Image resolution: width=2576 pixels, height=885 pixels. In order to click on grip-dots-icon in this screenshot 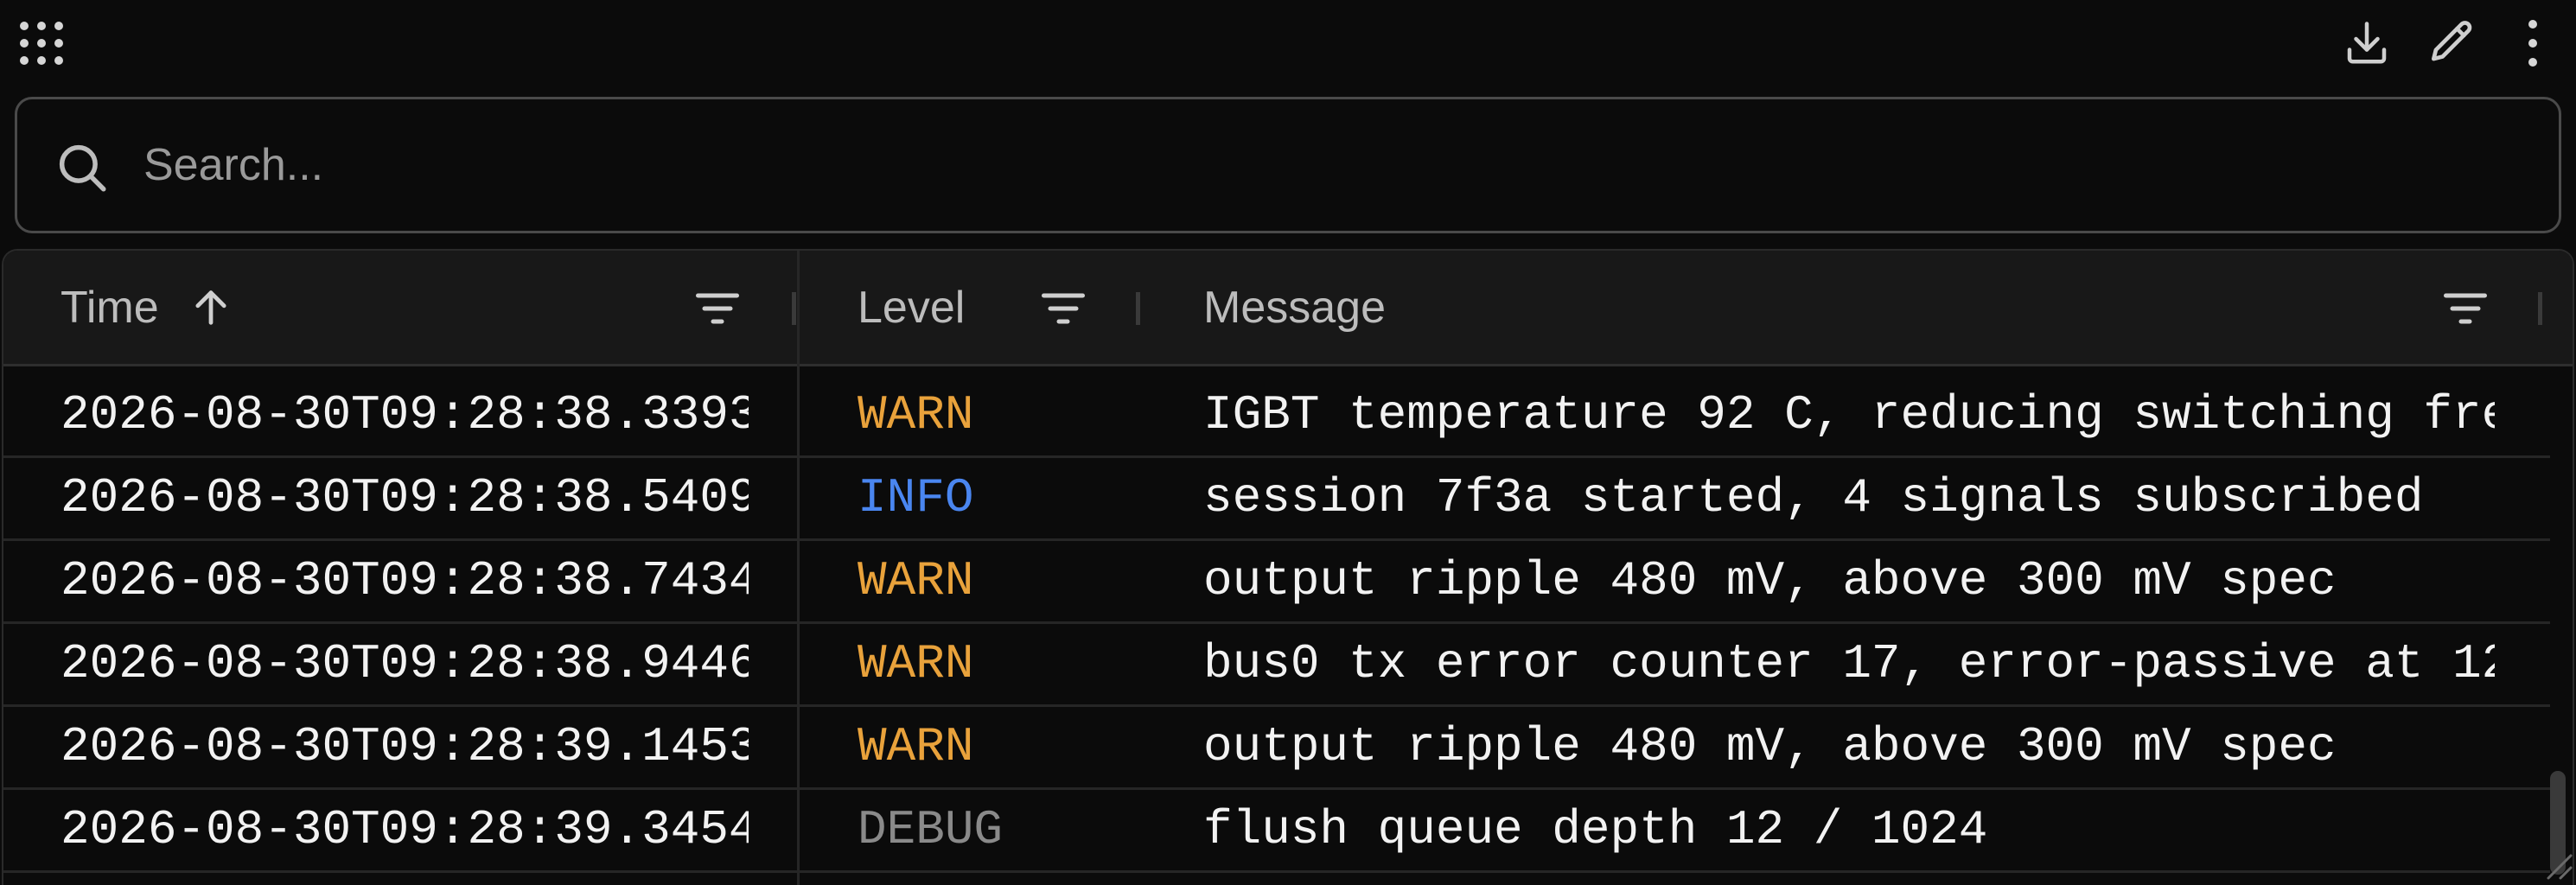, I will do `click(41, 43)`.